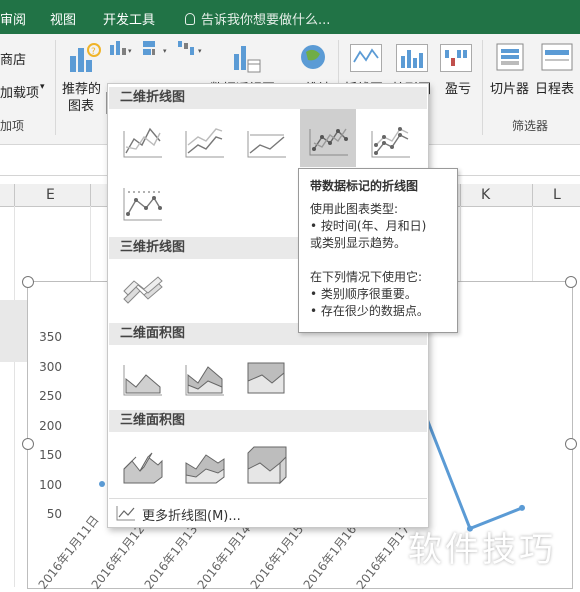 This screenshot has width=580, height=592. I want to click on gallery-3d-percent-area-icon, so click(266, 465).